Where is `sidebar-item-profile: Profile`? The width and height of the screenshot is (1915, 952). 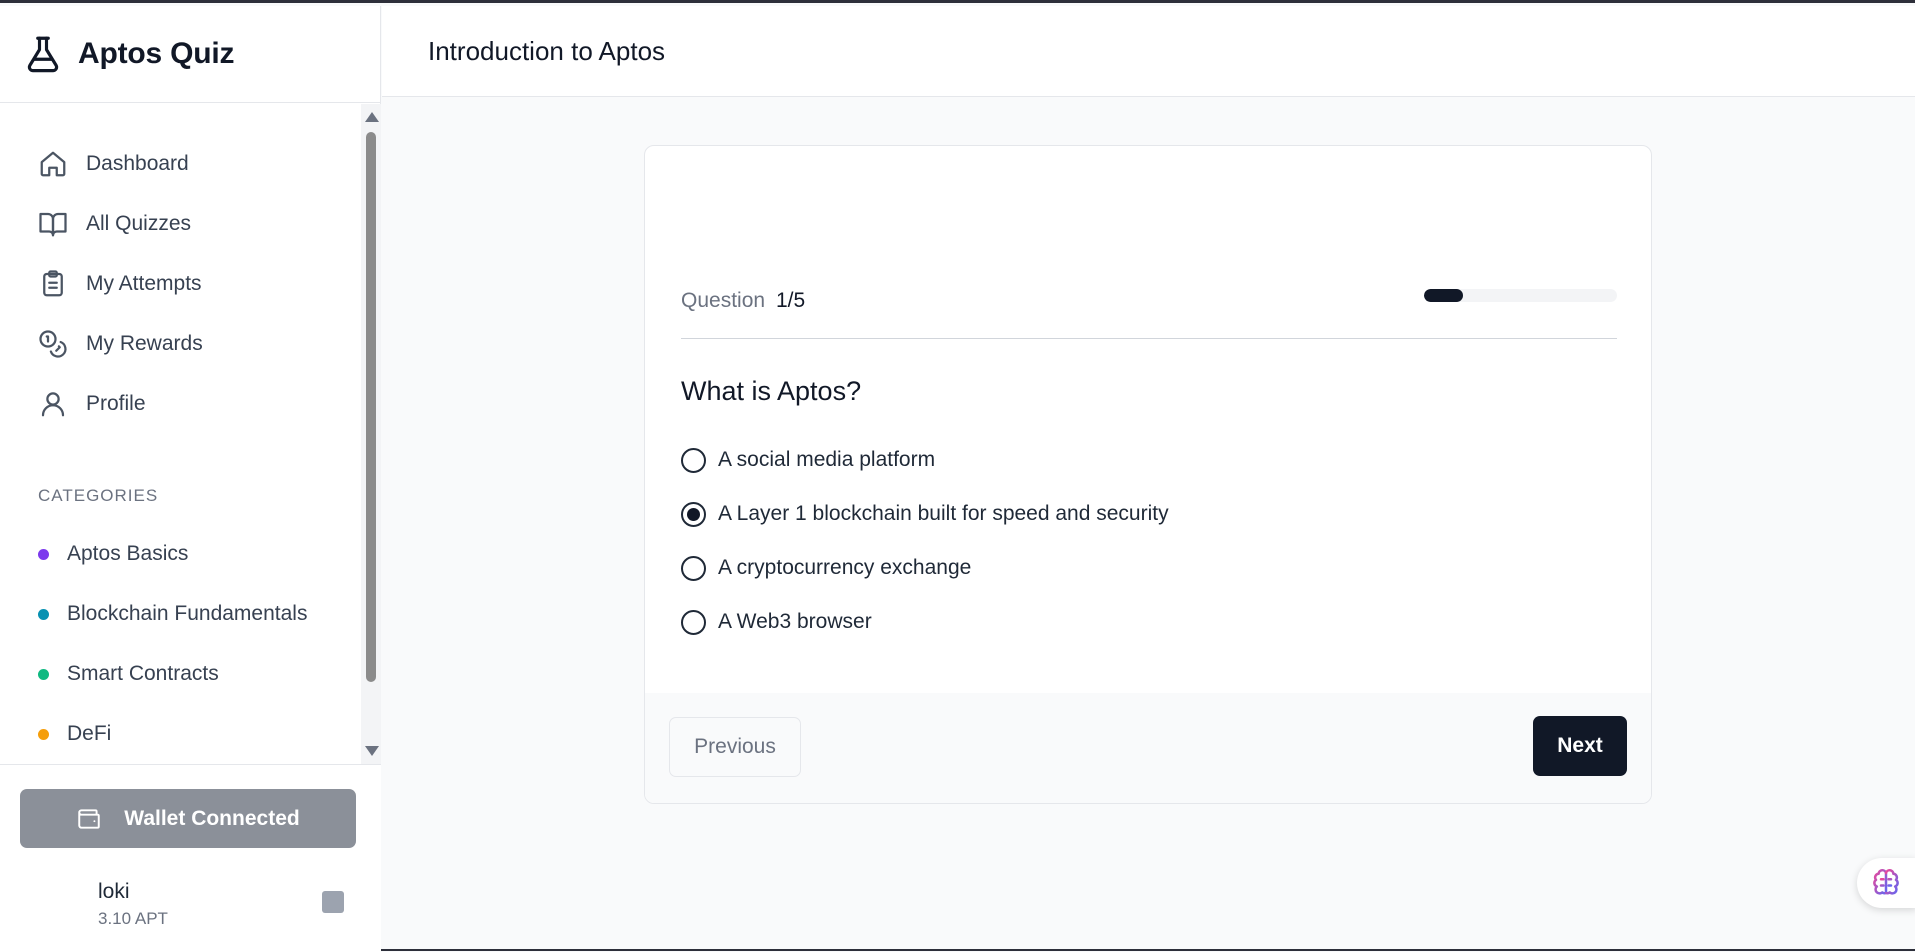 sidebar-item-profile: Profile is located at coordinates (190, 404).